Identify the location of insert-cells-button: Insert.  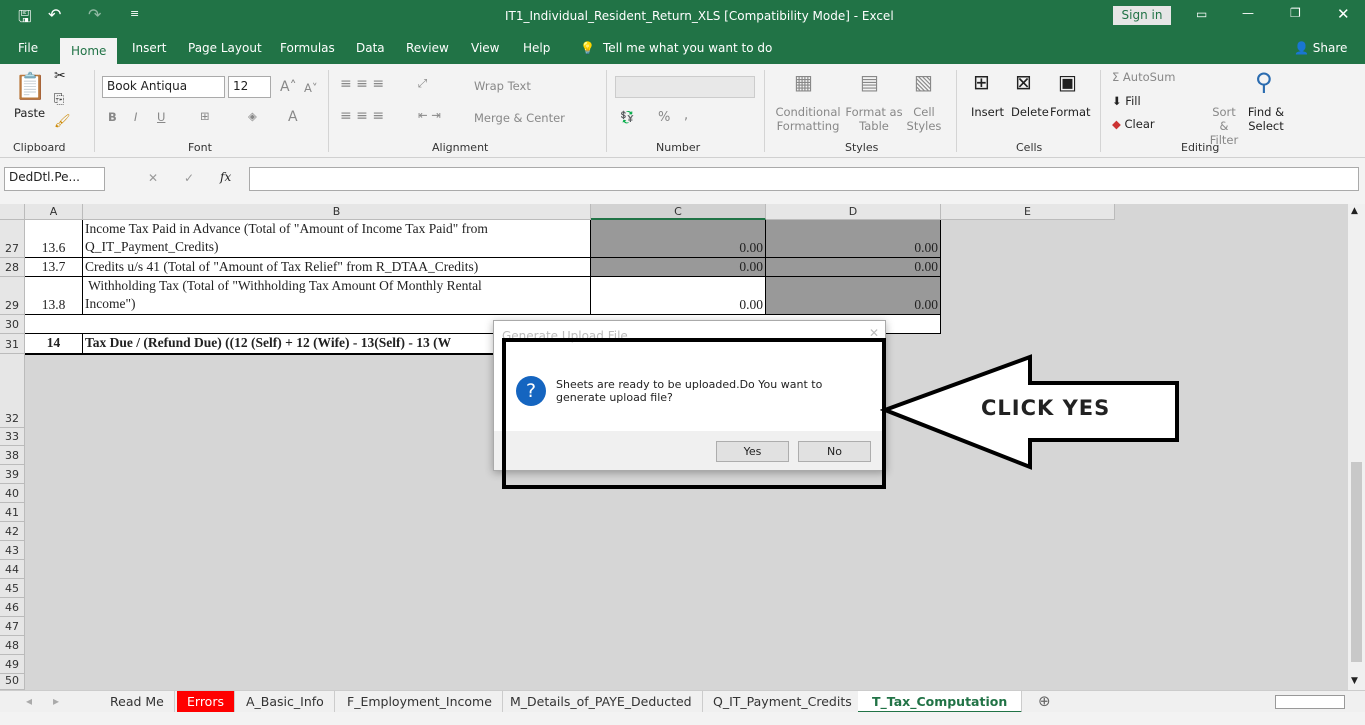
(987, 112).